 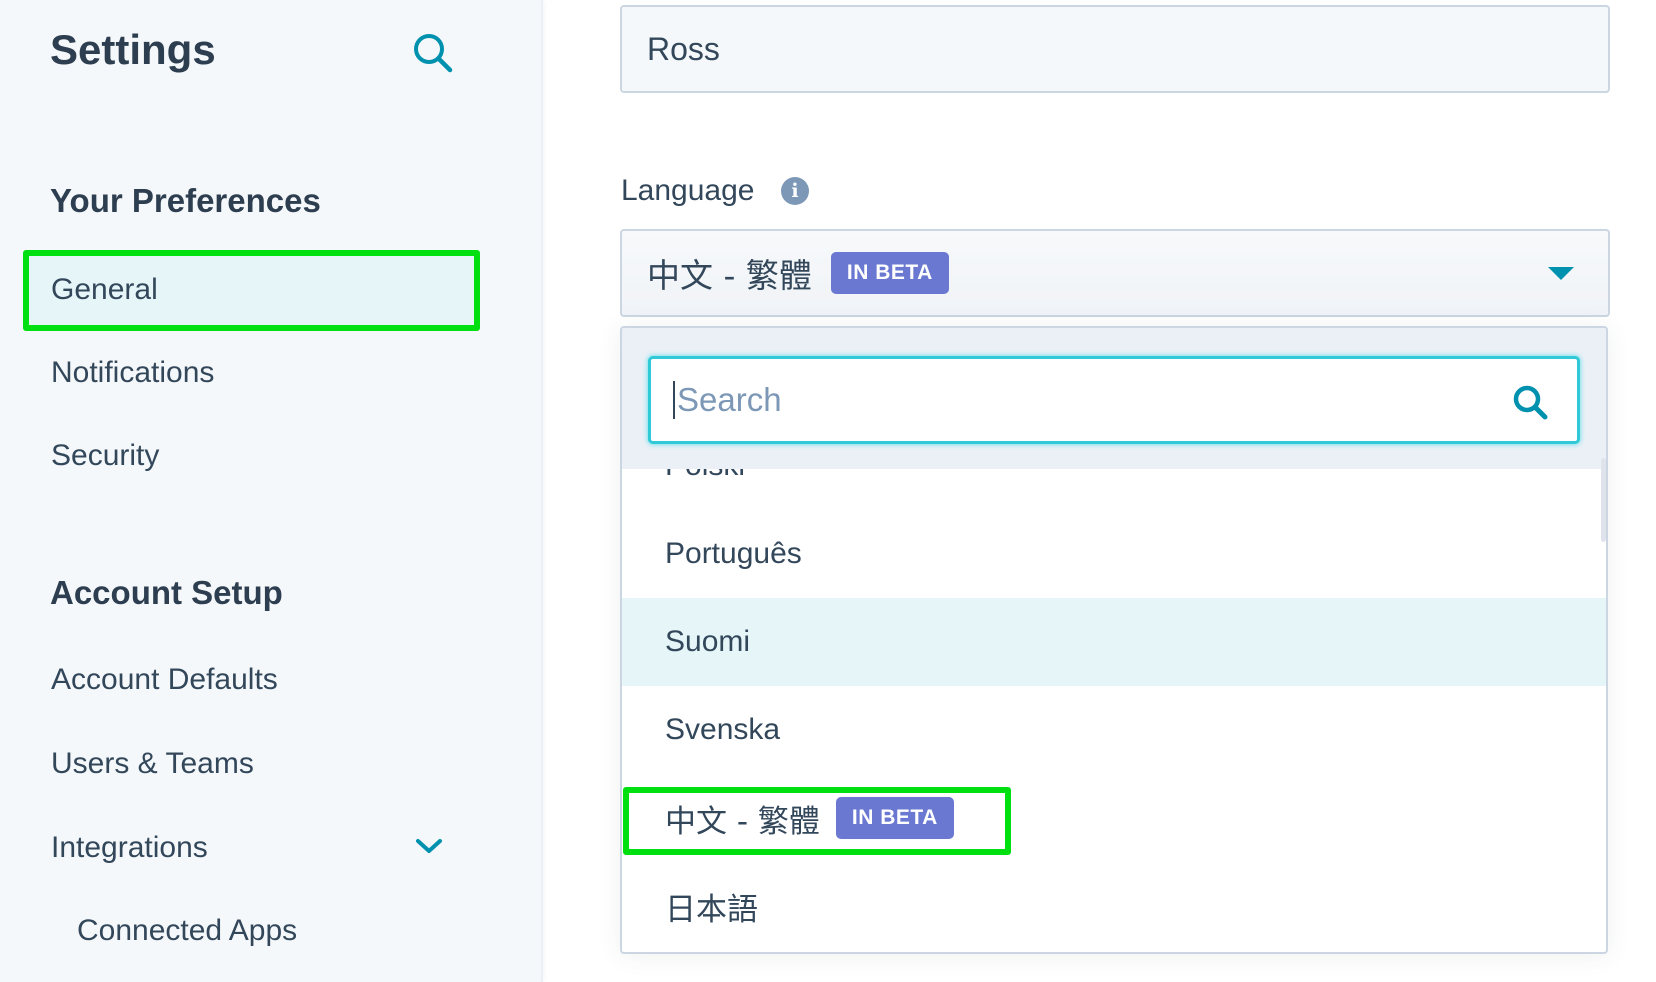 I want to click on language-select: 中文 - 繁體 IN BETA, so click(x=1115, y=273).